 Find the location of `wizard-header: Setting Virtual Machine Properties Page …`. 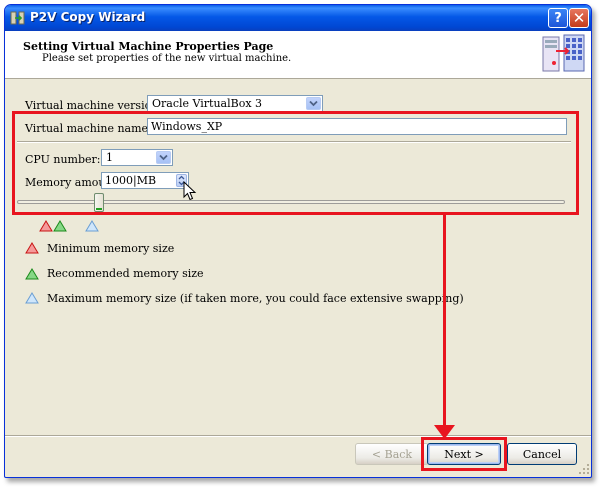

wizard-header: Setting Virtual Machine Properties Page … is located at coordinates (298, 55).